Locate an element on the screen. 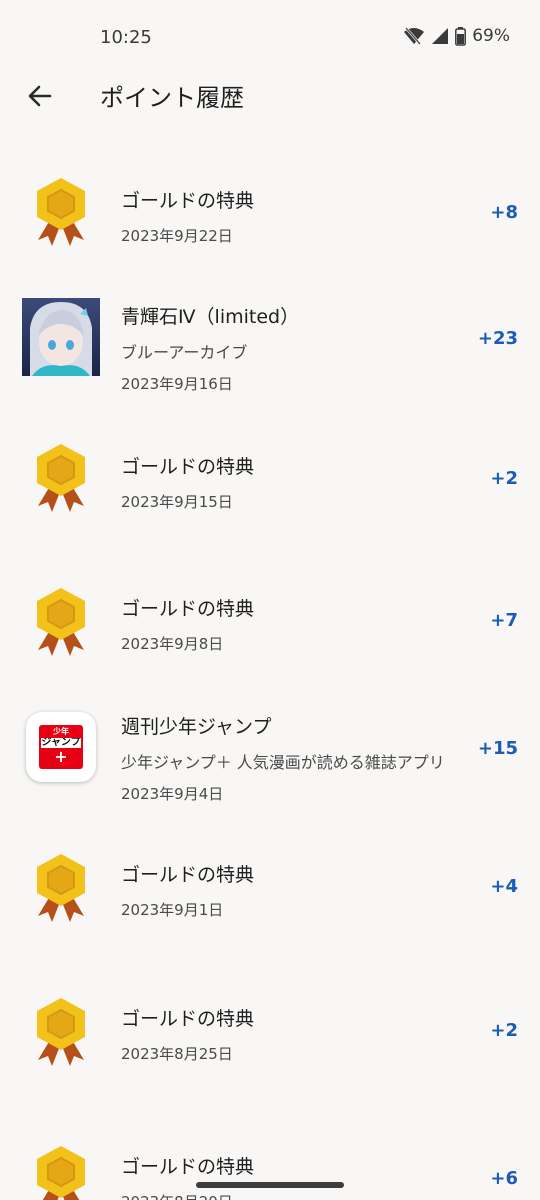 The width and height of the screenshot is (540, 1200). item-date: 2023年9月4日 is located at coordinates (172, 794).